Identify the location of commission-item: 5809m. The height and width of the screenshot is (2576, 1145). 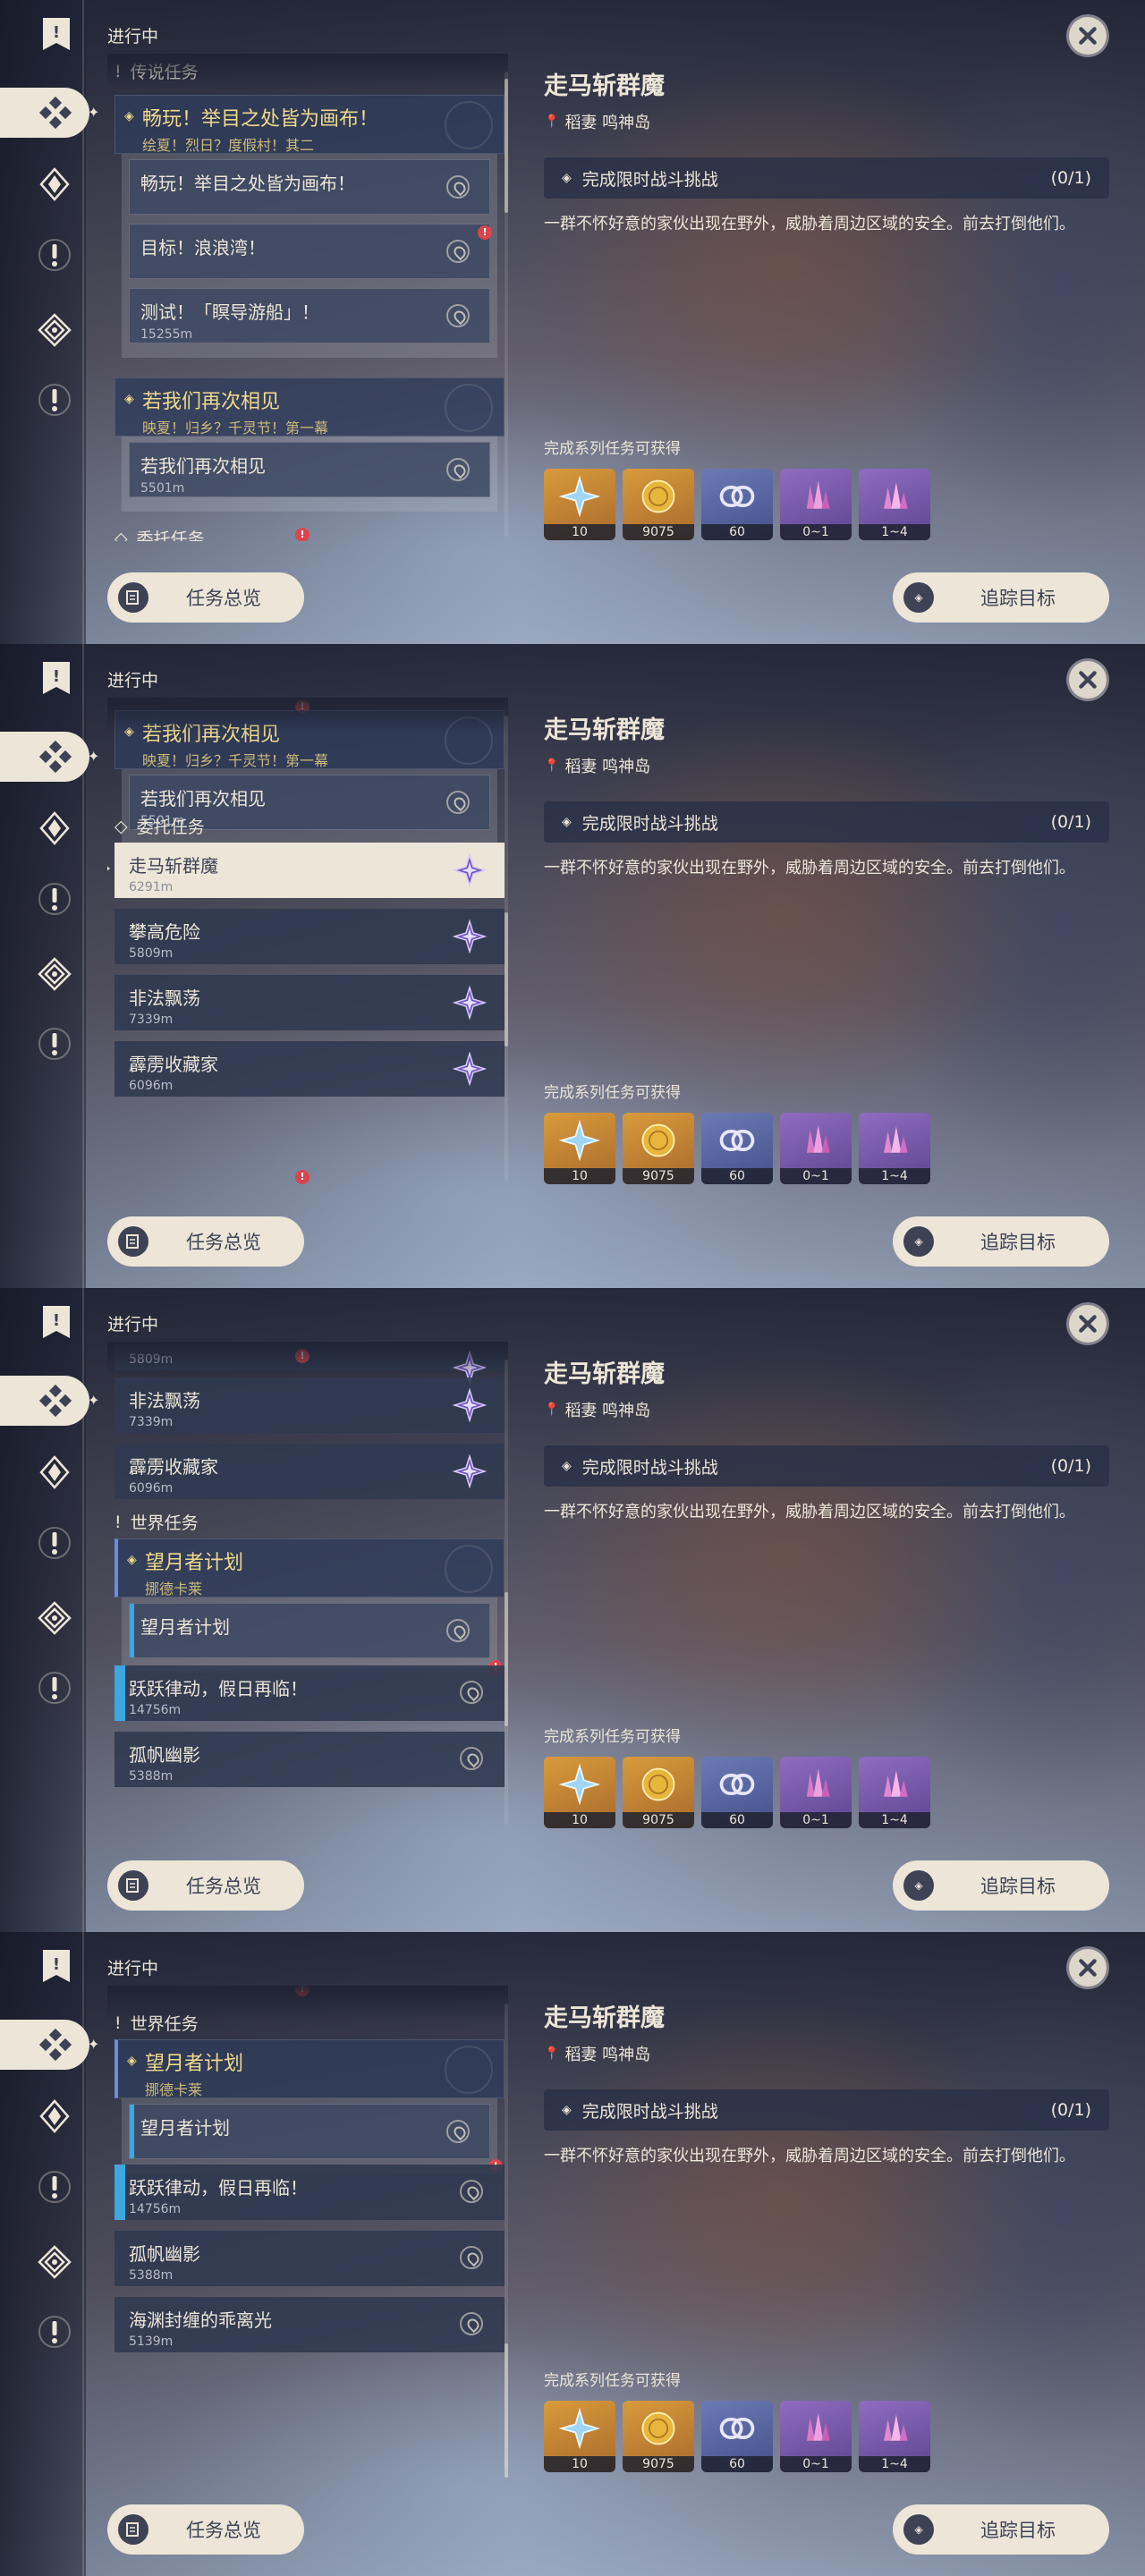
(309, 1363).